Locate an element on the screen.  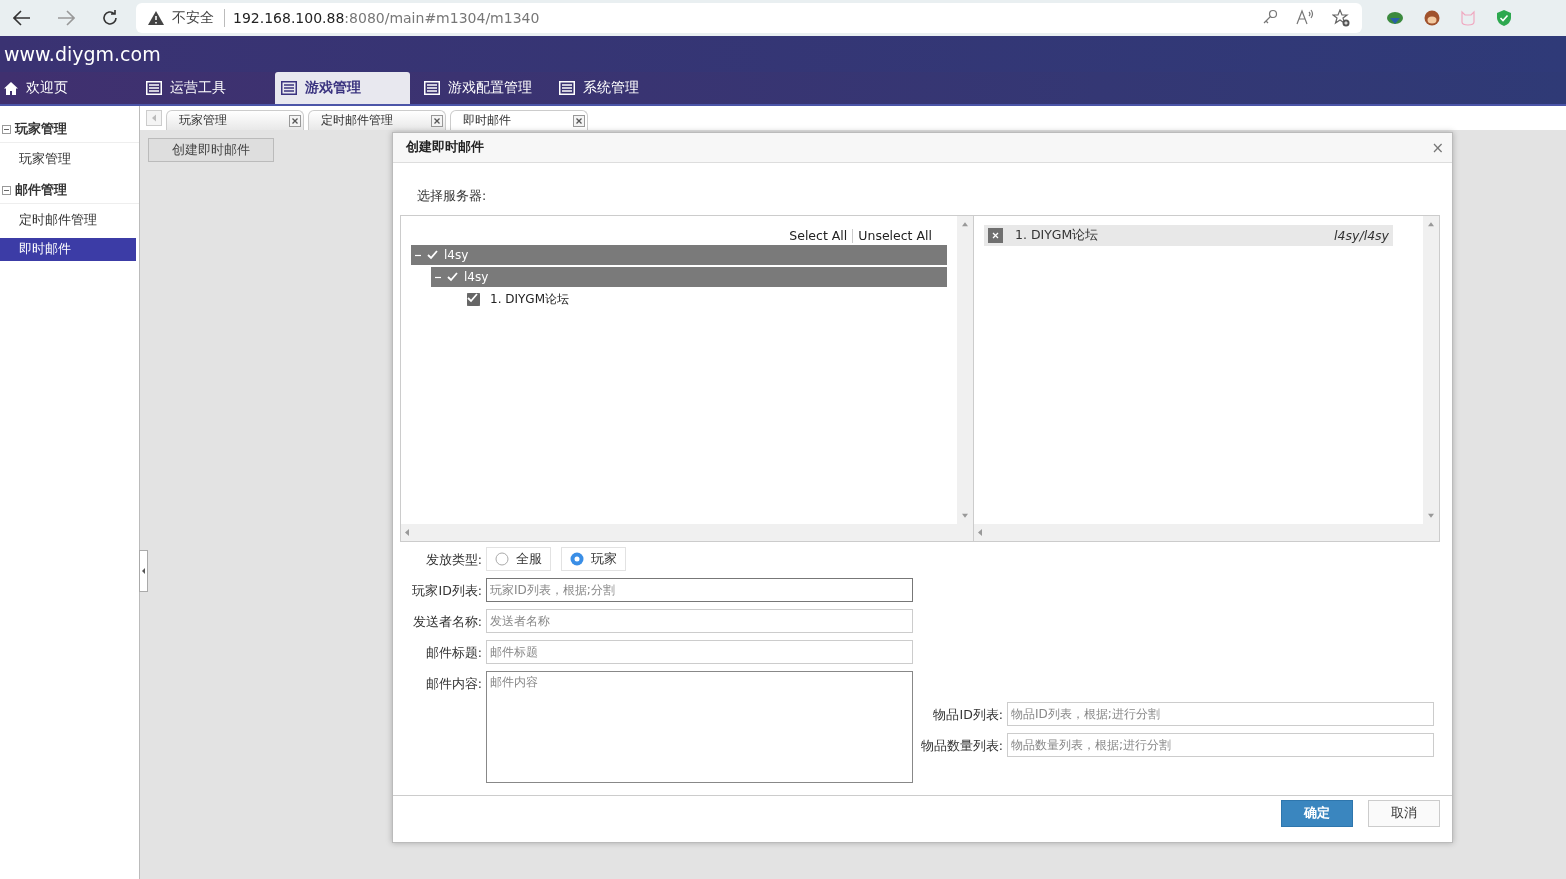
warning-icon is located at coordinates (156, 18).